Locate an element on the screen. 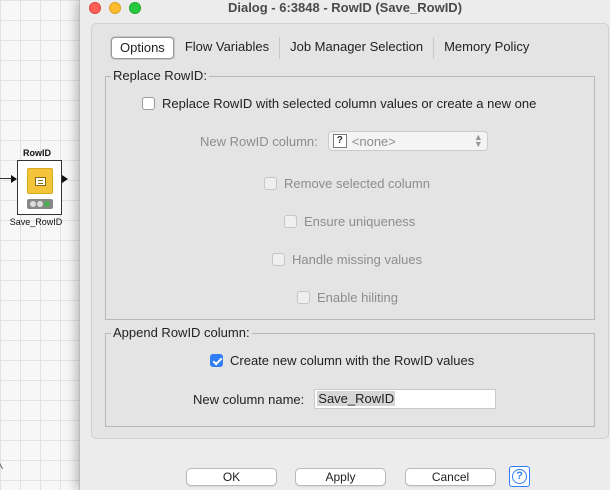 The width and height of the screenshot is (610, 490). ensure-uniqueness-label: Ensure uniqueness is located at coordinates (360, 221).